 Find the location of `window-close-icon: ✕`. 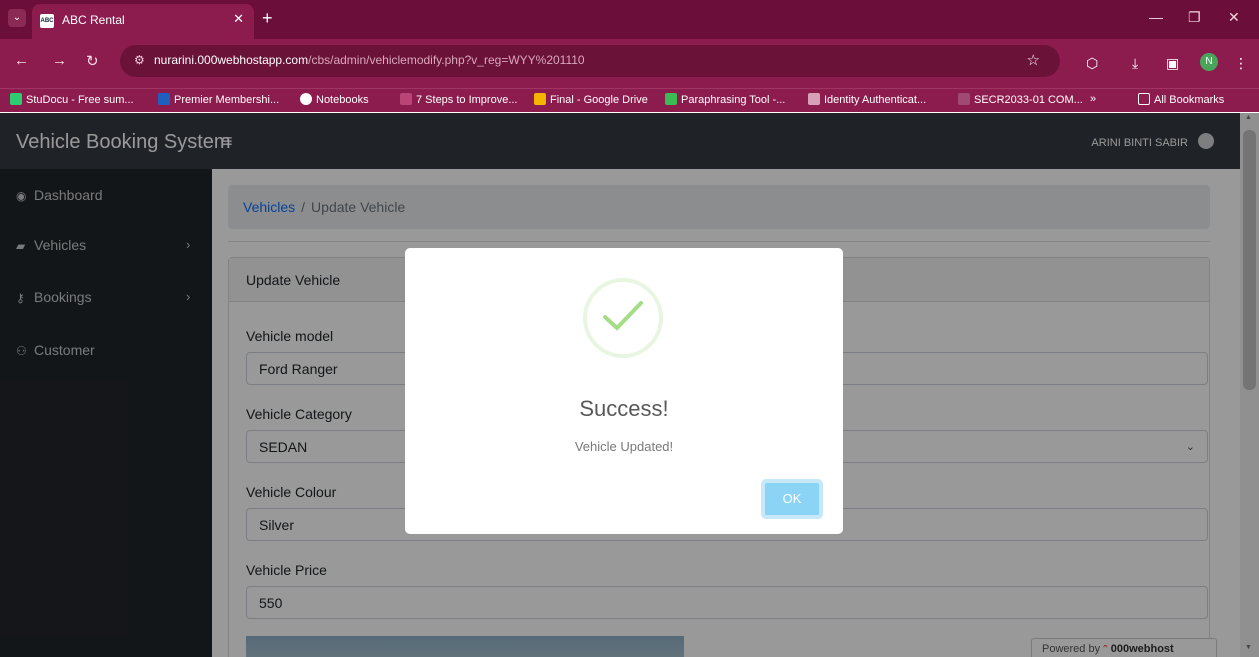

window-close-icon: ✕ is located at coordinates (1234, 17).